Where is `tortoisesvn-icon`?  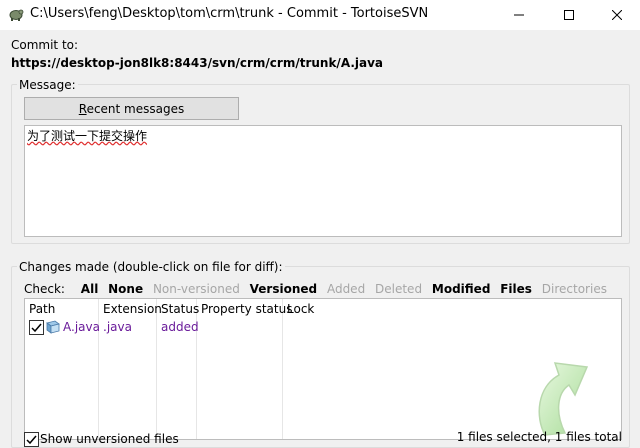
tortoisesvn-icon is located at coordinates (16, 14).